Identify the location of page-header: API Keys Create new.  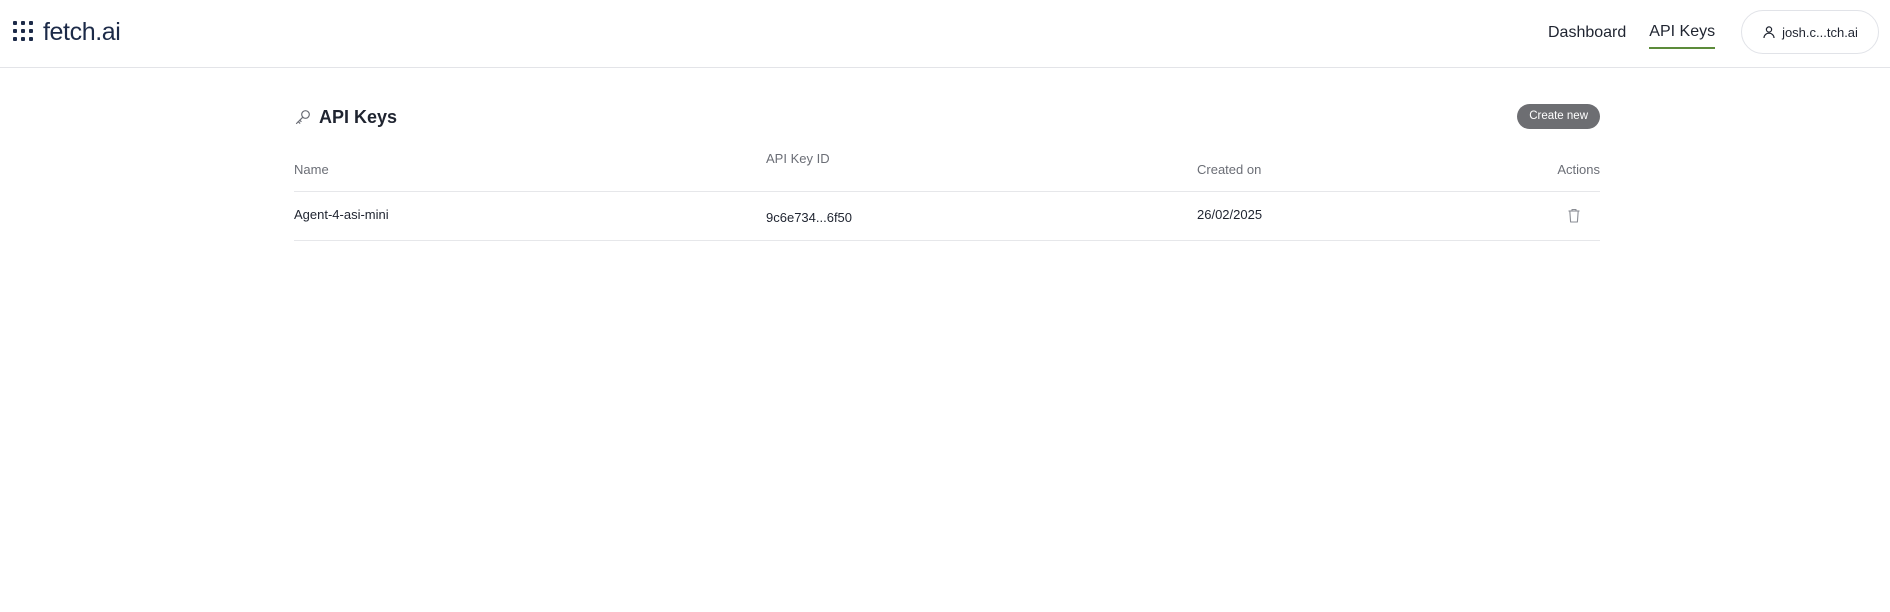
(947, 117).